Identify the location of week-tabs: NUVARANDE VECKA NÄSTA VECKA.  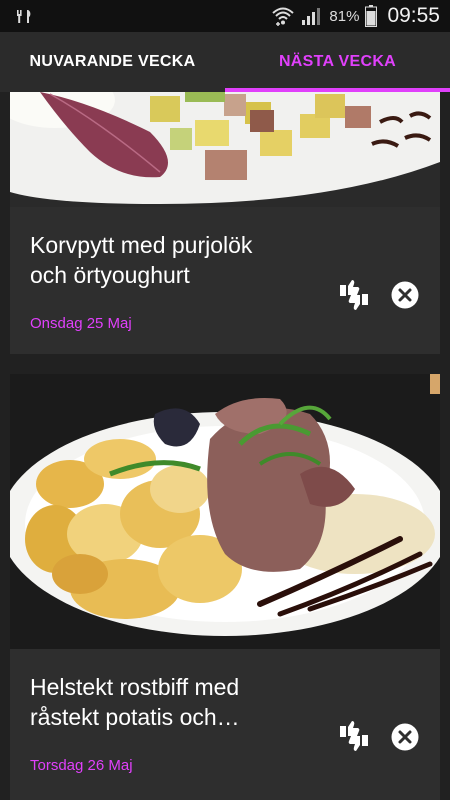
(225, 62).